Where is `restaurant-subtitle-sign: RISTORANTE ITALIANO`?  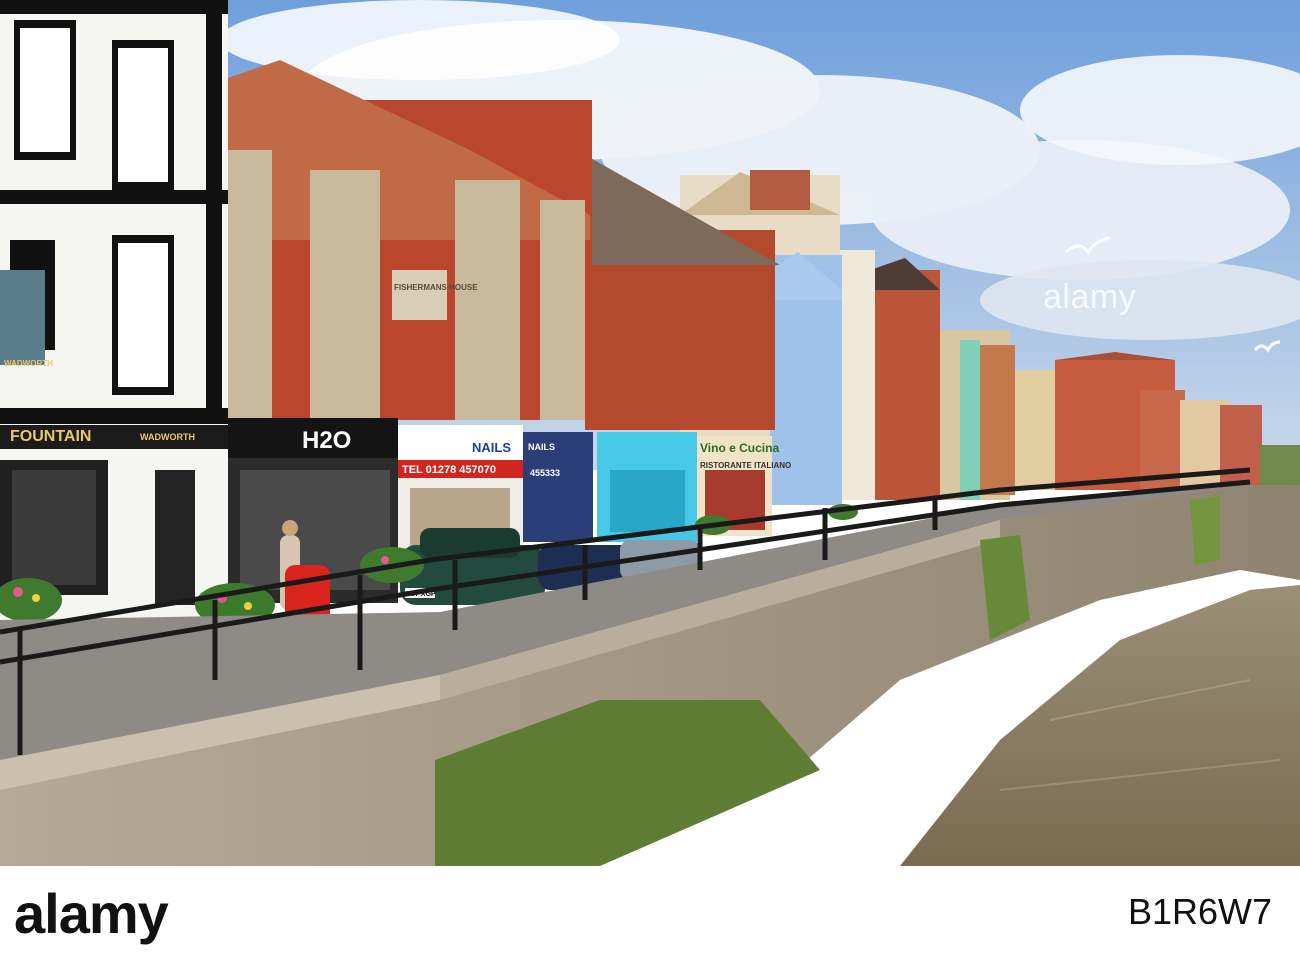
restaurant-subtitle-sign: RISTORANTE ITALIANO is located at coordinates (745, 465).